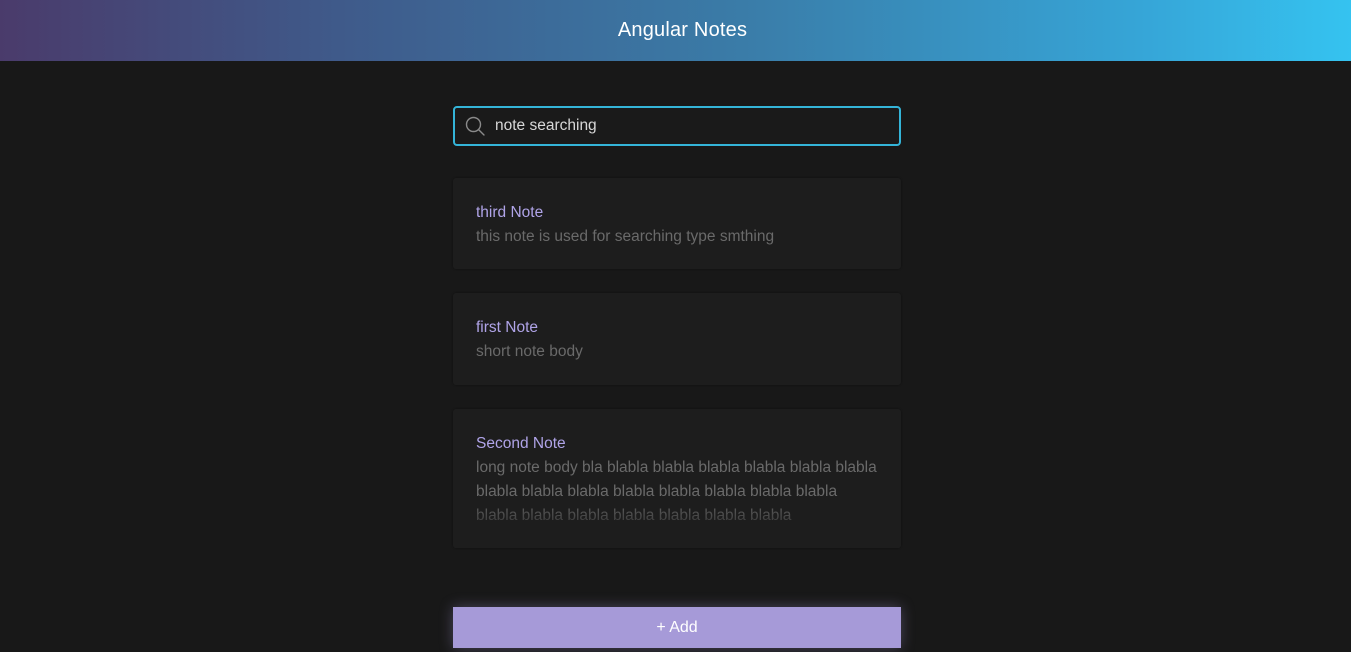 The height and width of the screenshot is (652, 1351). I want to click on app-title: Angular Notes, so click(682, 30).